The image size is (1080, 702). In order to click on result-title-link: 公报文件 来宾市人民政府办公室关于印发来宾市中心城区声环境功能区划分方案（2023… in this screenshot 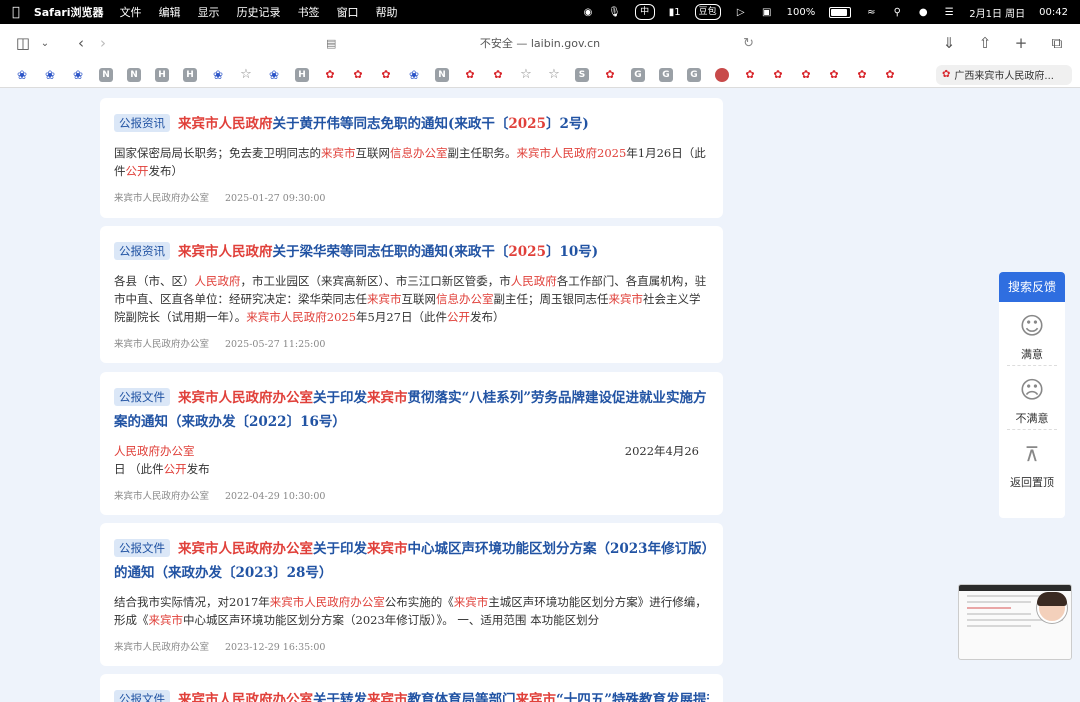, I will do `click(411, 561)`.